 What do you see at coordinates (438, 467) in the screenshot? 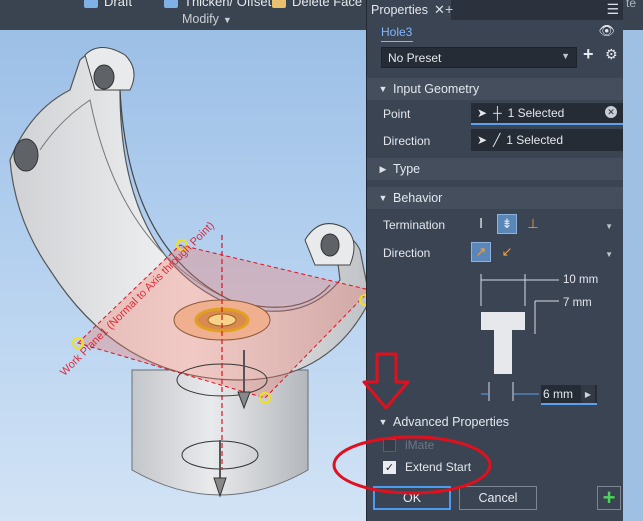
I see `extend-start-label: Extend Start` at bounding box center [438, 467].